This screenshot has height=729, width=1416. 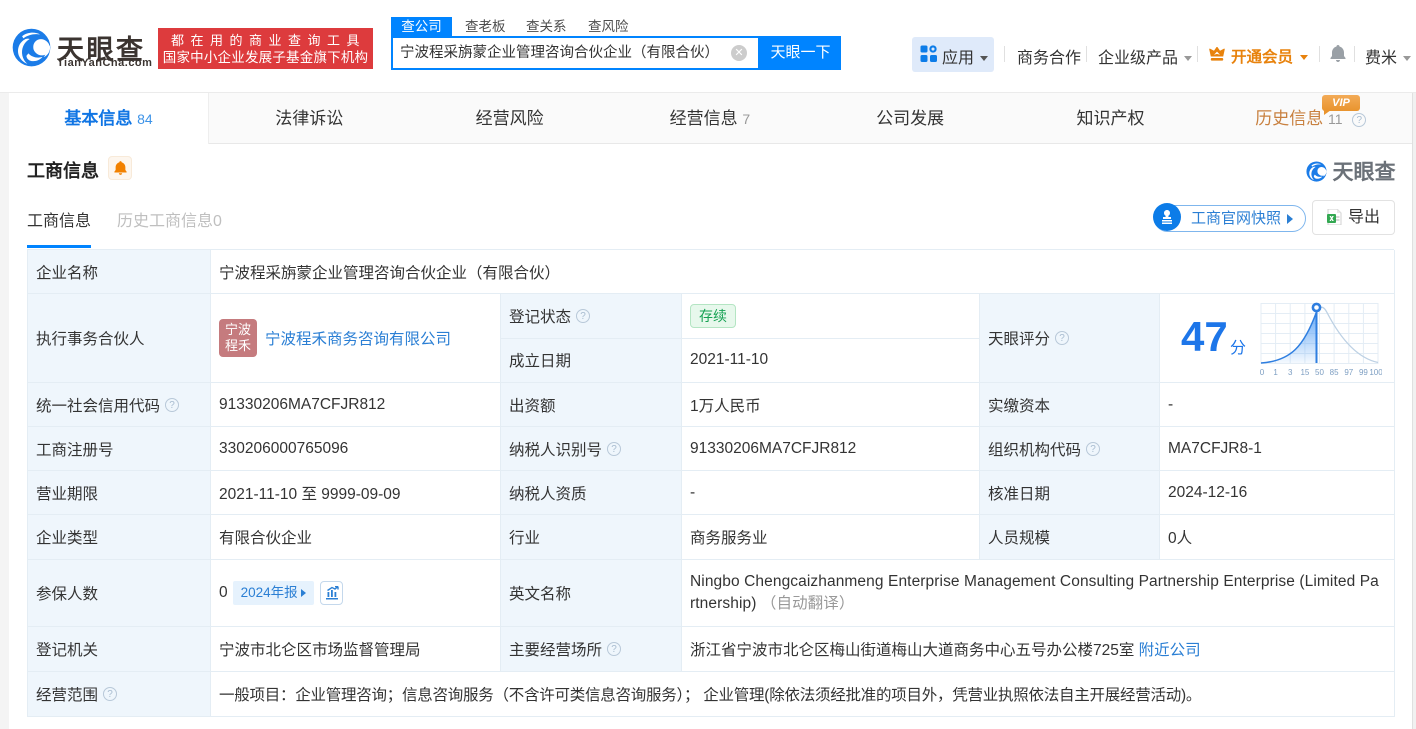 What do you see at coordinates (1348, 372) in the screenshot?
I see `svg-text: 97` at bounding box center [1348, 372].